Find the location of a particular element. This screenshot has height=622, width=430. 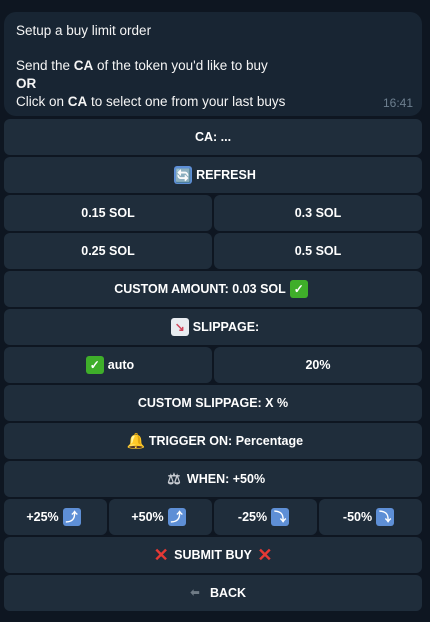

submit-buy-button: ✕ SUBMIT BUY ✕ is located at coordinates (213, 555).